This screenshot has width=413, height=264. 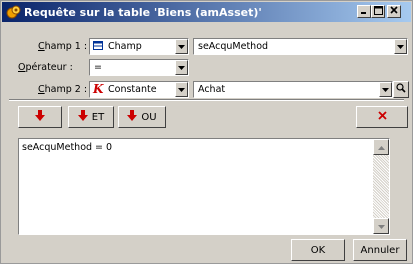 I want to click on cancel-button: Annuler, so click(x=380, y=250).